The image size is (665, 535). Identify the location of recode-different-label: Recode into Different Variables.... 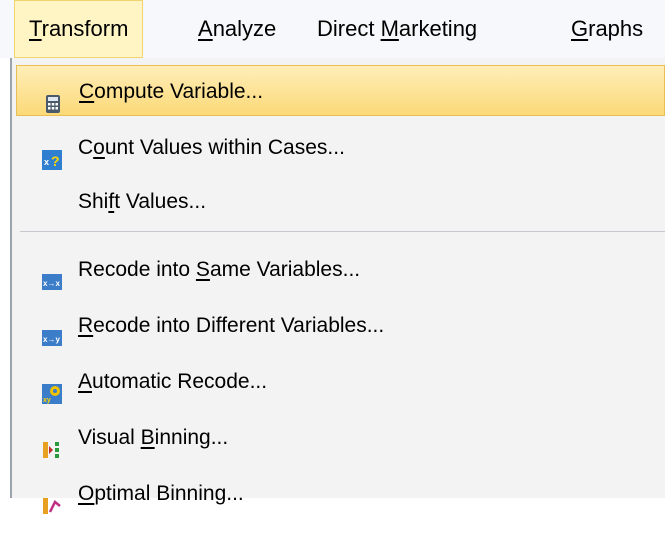
(231, 325).